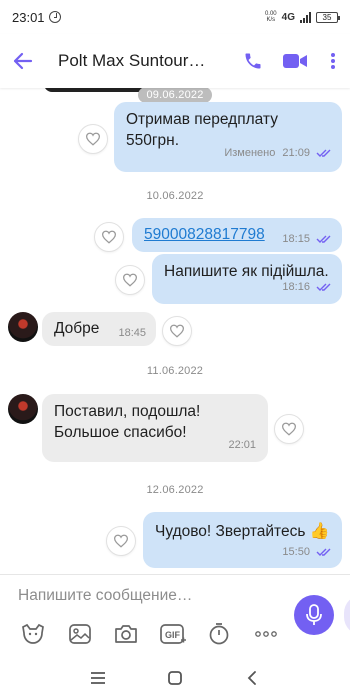  I want to click on network-speed: 0.00 K/s, so click(270, 17).